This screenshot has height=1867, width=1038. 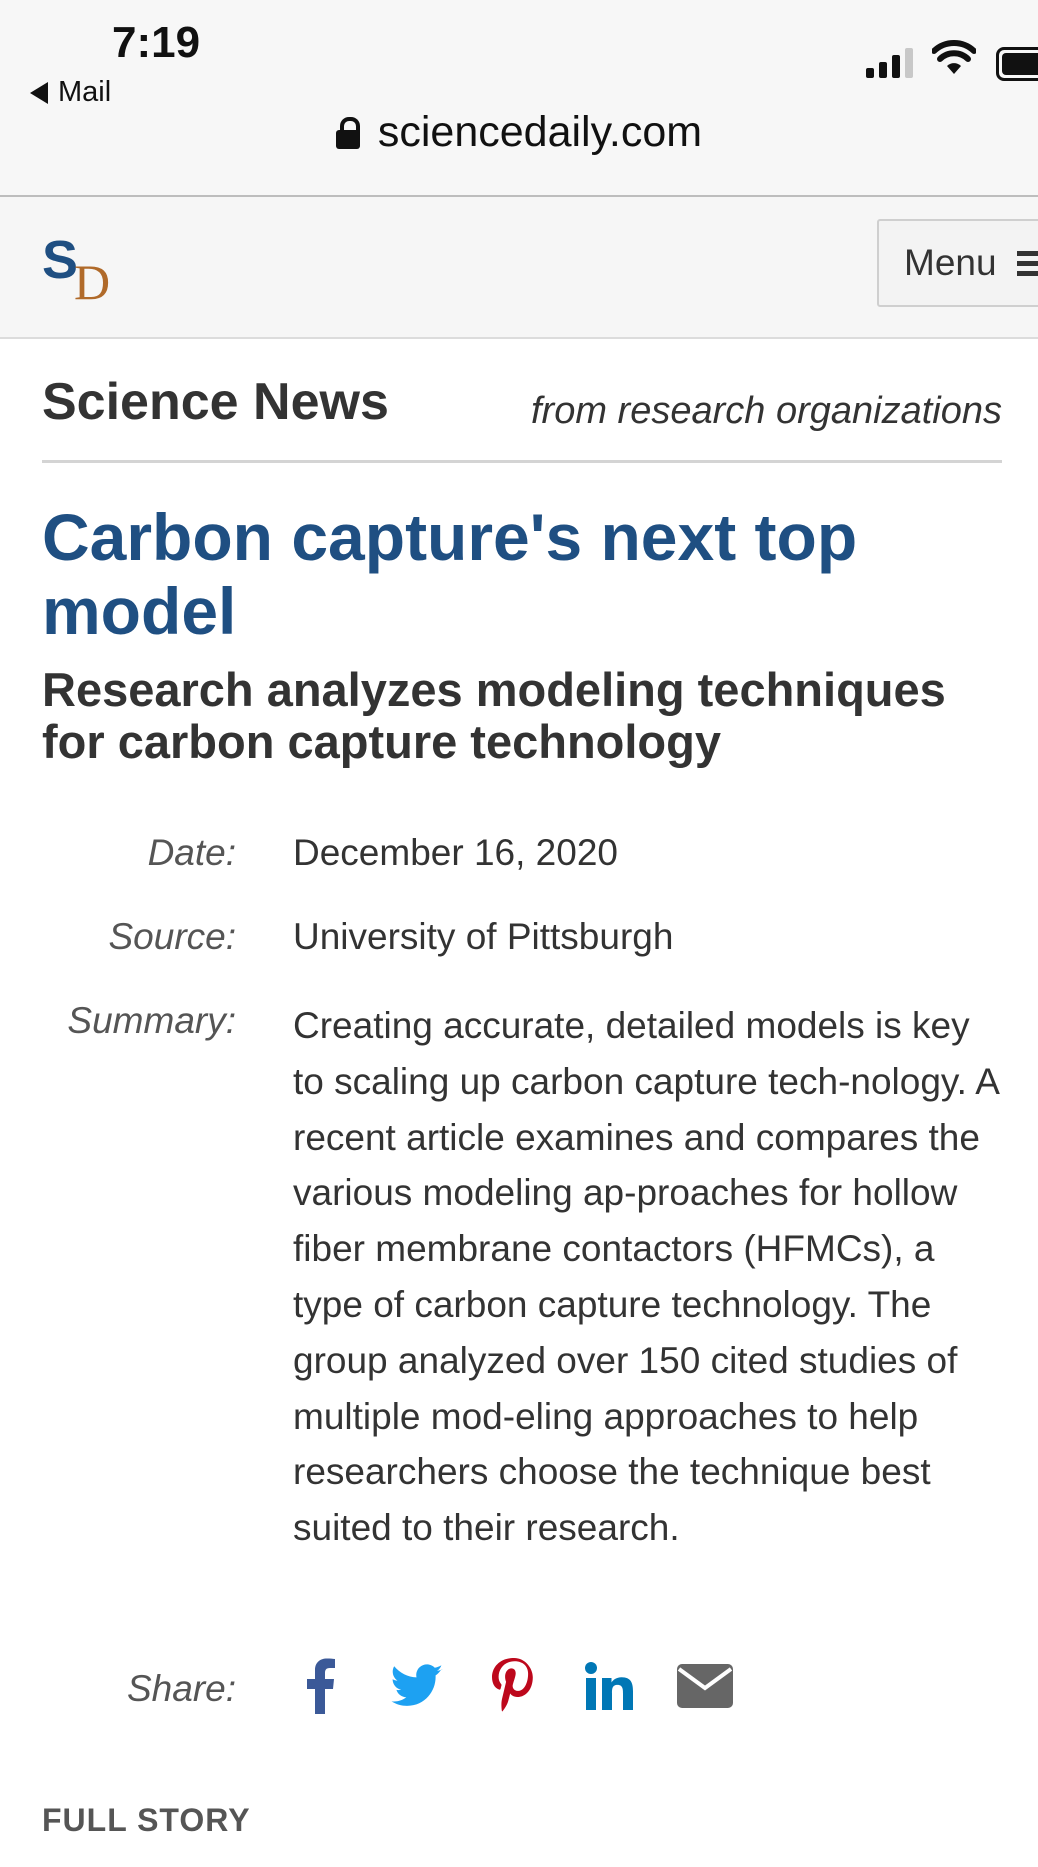 I want to click on pinterest-icon, so click(x=513, y=1686).